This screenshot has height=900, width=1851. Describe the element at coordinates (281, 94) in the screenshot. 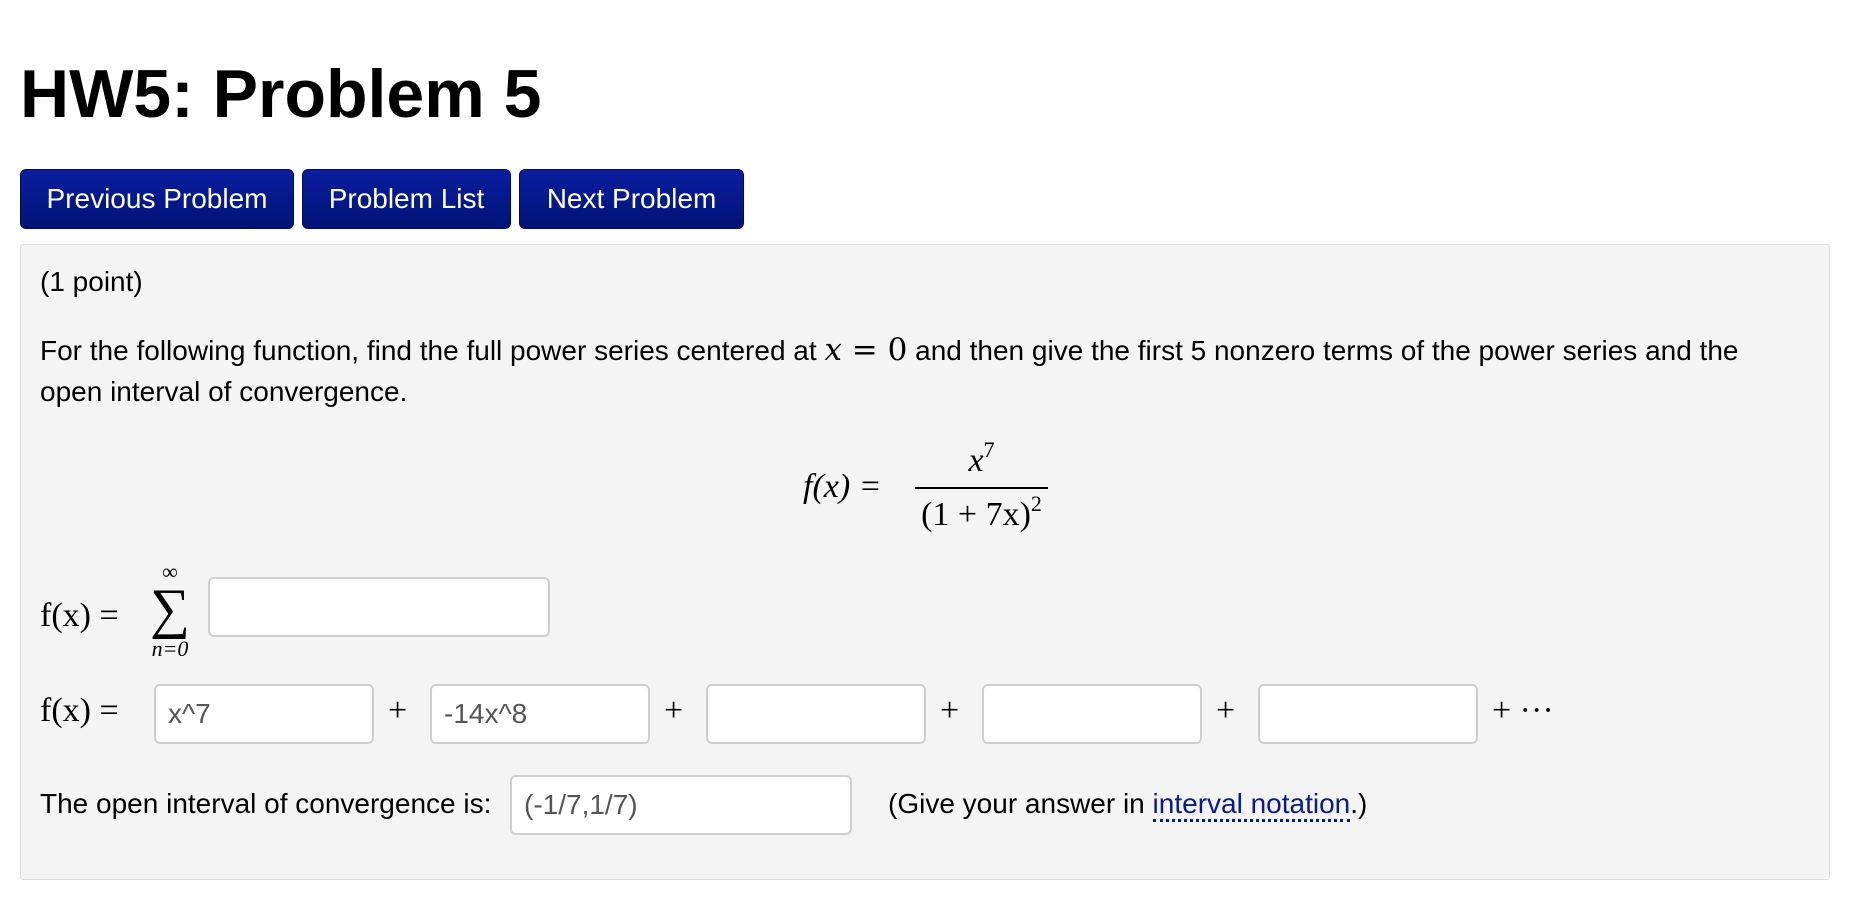

I see `page-title: HW5: Problem 5` at that location.